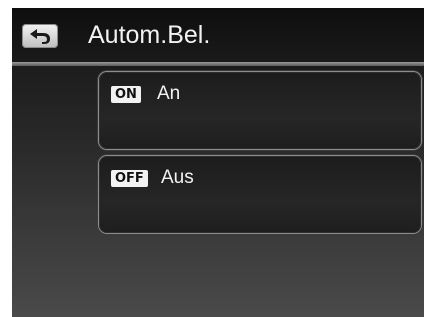 The width and height of the screenshot is (427, 317). I want to click on back-button, so click(40, 36).